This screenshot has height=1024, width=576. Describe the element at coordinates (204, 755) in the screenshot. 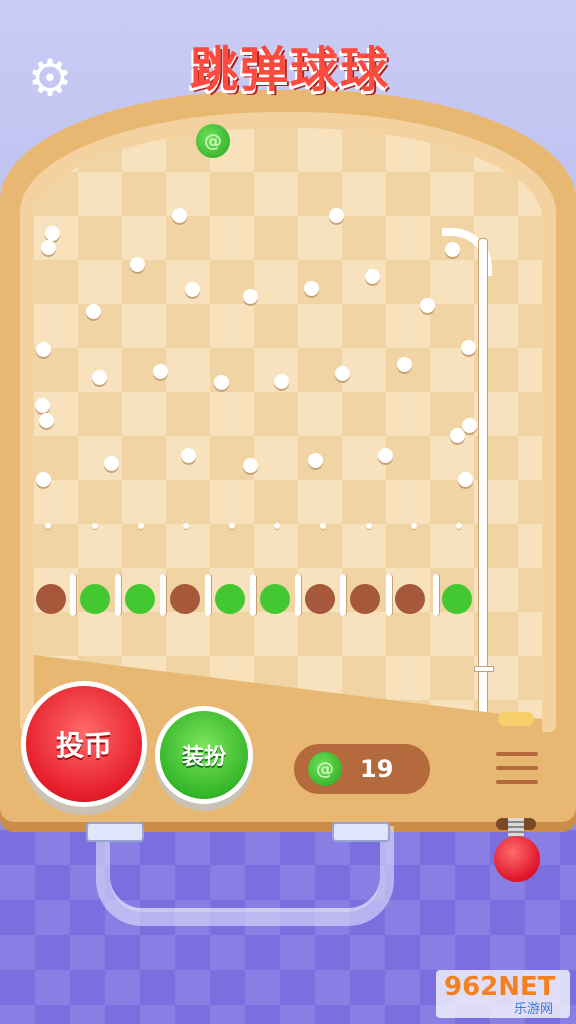

I see `dress-up-button: 装扮` at that location.